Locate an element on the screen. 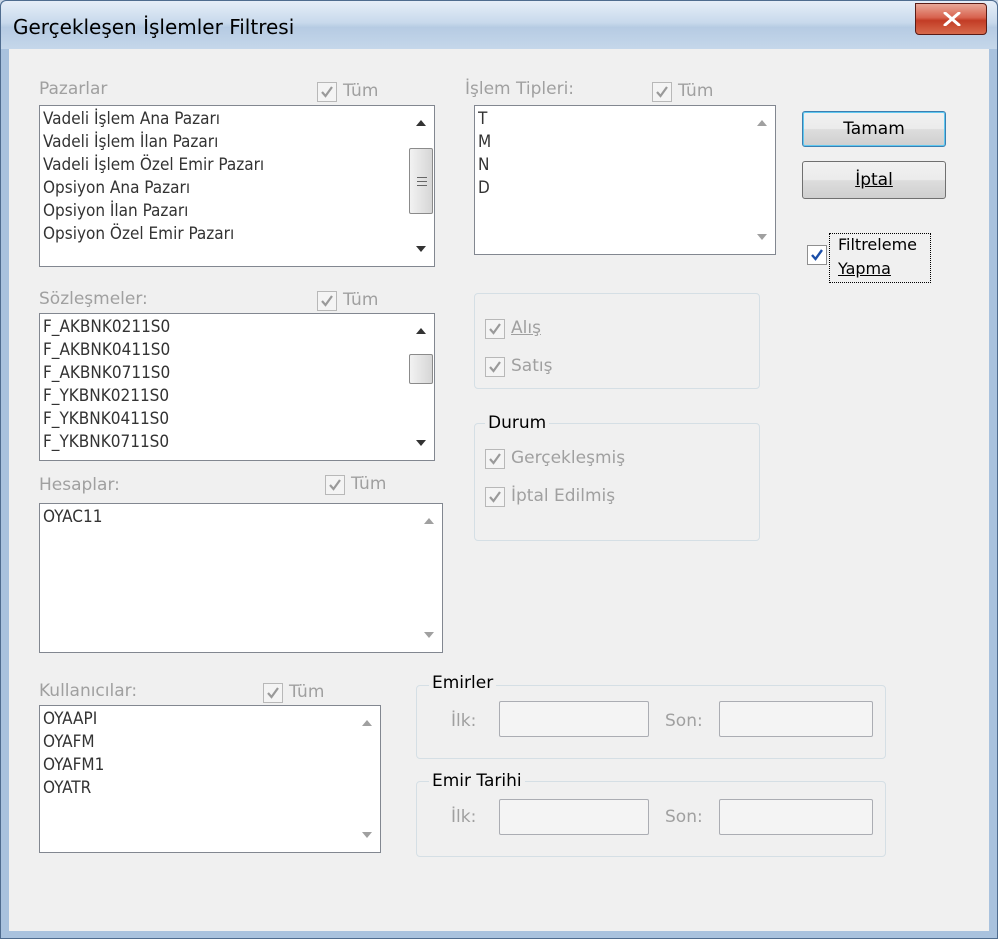  trade-types-all-checkbox is located at coordinates (662, 92).